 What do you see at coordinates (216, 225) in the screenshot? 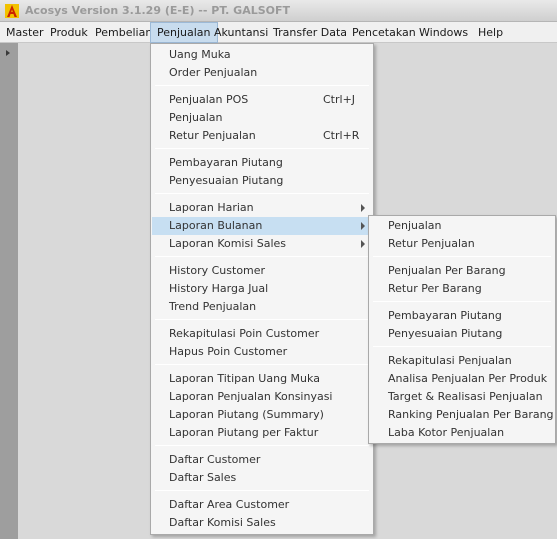
I see `menu-item-label: Laporan Bulanan` at bounding box center [216, 225].